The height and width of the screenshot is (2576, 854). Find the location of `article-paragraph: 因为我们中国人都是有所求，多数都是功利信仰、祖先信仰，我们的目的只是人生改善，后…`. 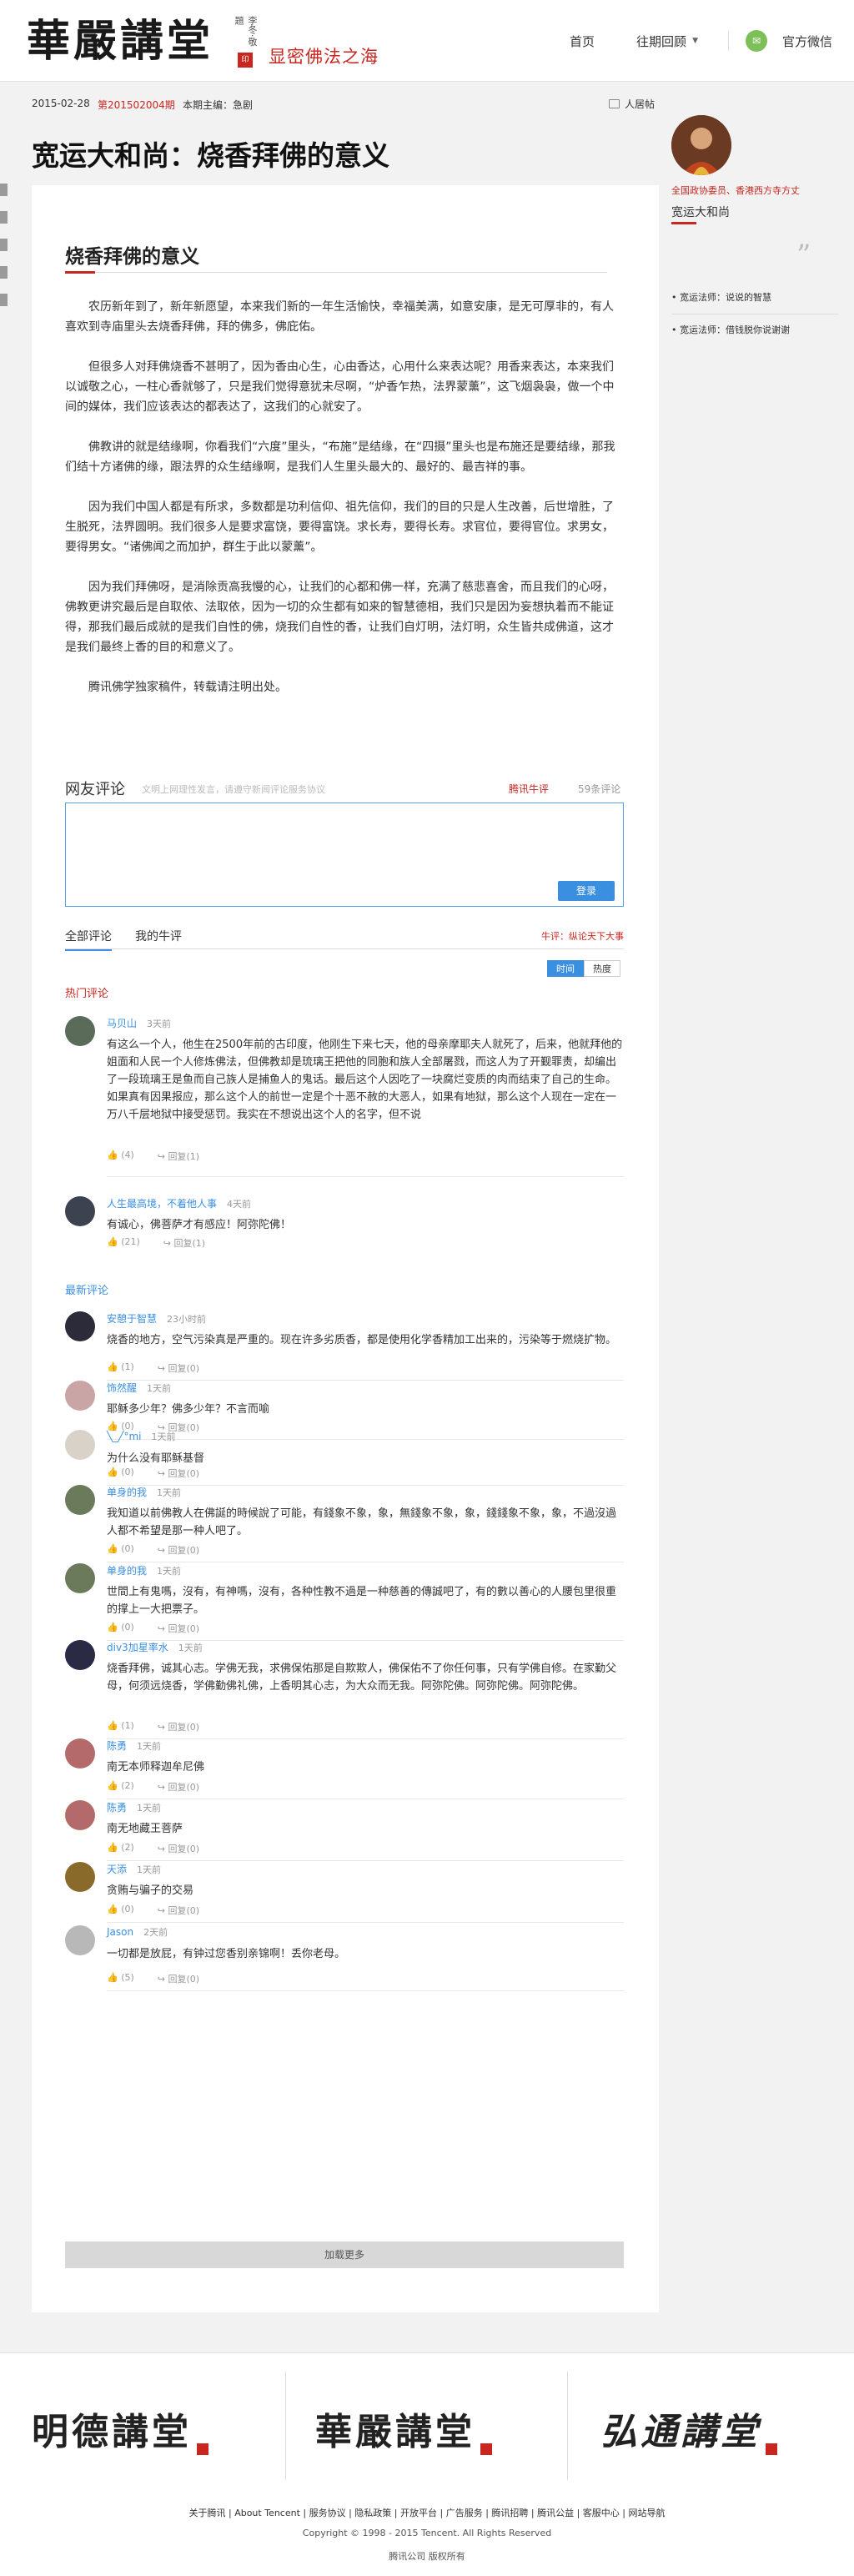

article-paragraph: 因为我们中国人都是有所求，多数都是功利信仰、祖先信仰，我们的目的只是人生改善，后… is located at coordinates (339, 527).